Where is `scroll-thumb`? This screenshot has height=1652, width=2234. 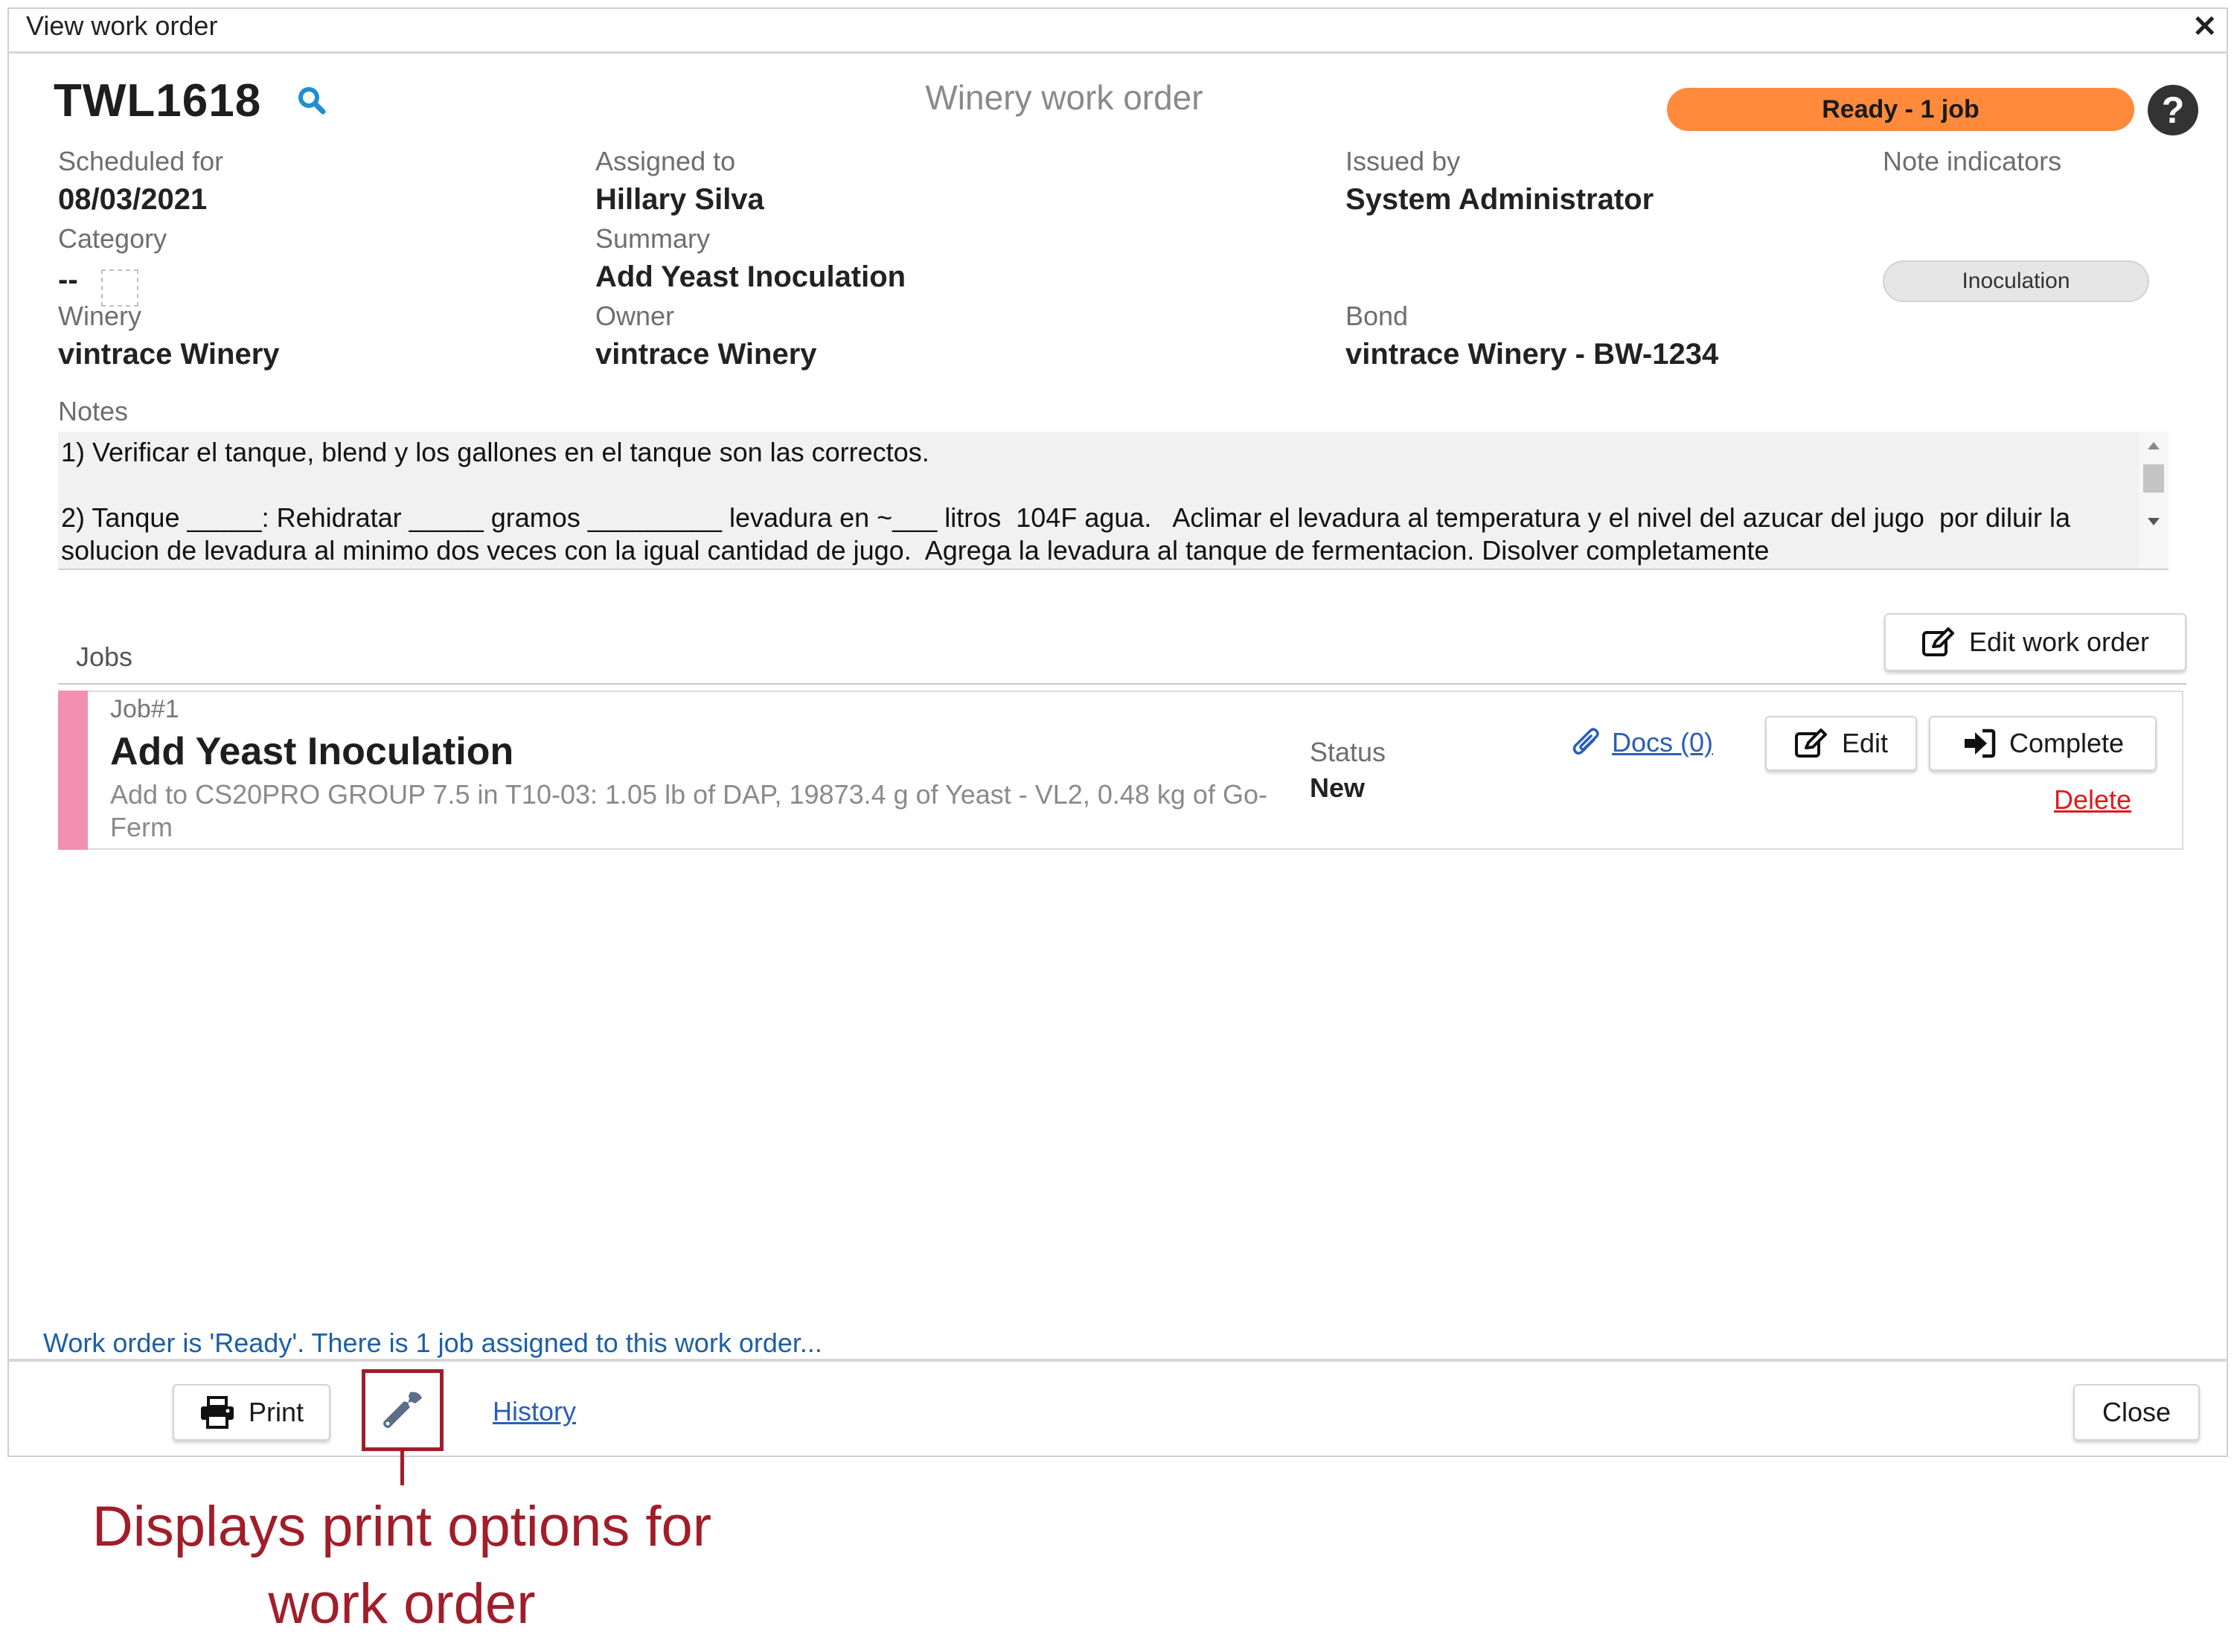 scroll-thumb is located at coordinates (2154, 478).